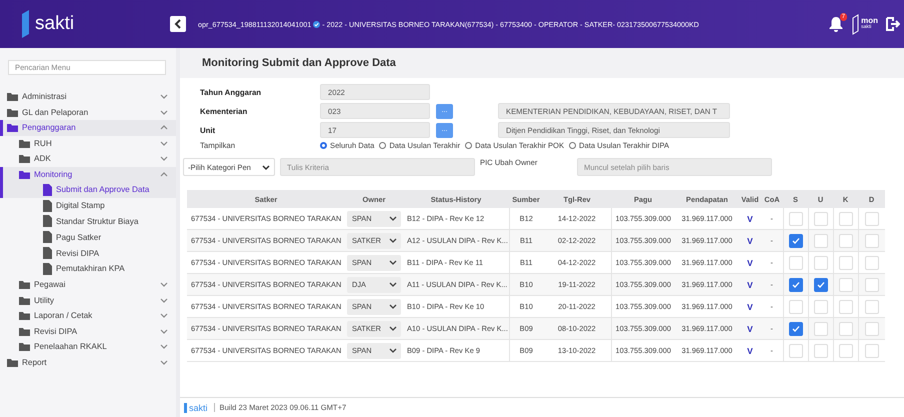 The width and height of the screenshot is (904, 417). Describe the element at coordinates (88, 128) in the screenshot. I see `menu-group: Penganggaran` at that location.